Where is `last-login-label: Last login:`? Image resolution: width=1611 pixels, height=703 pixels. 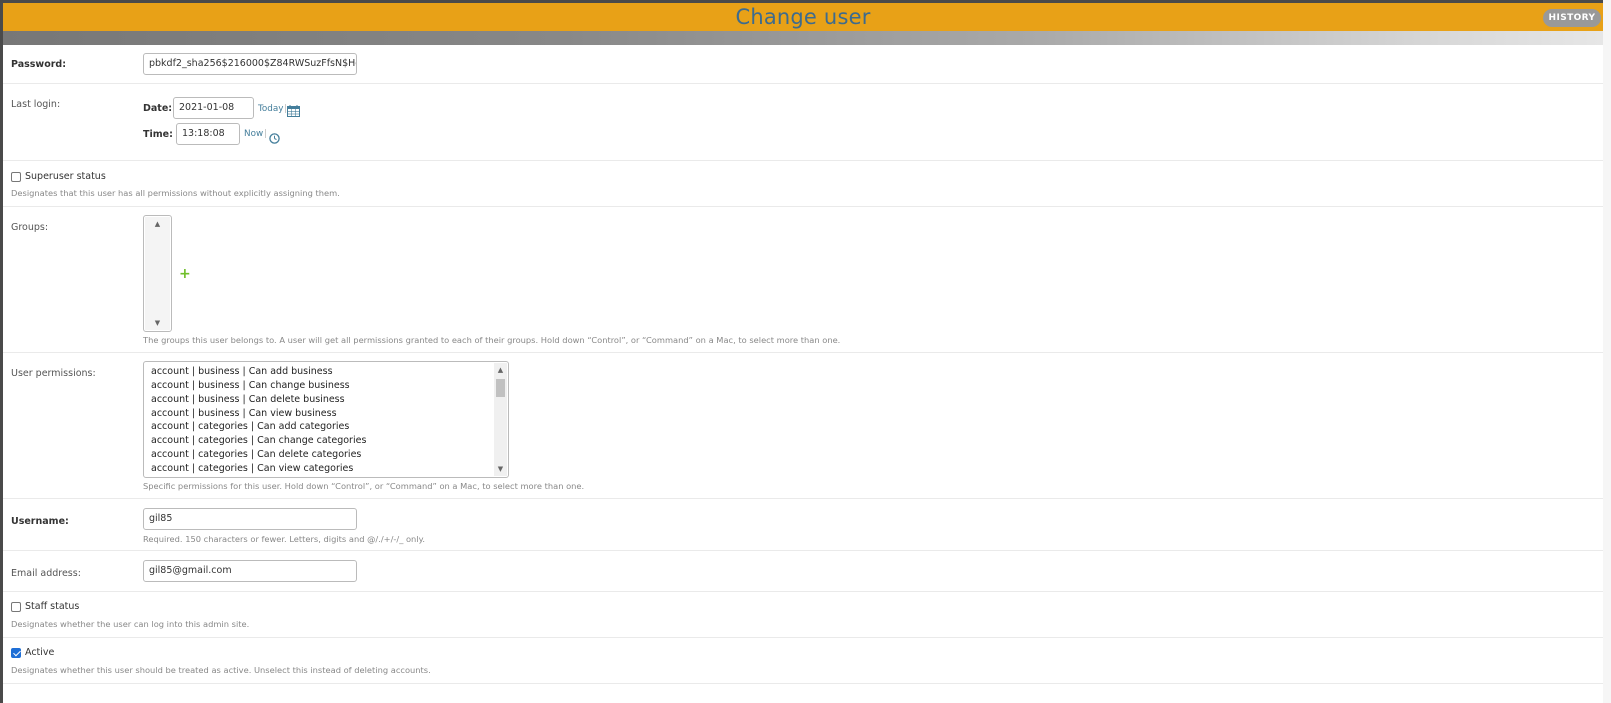
last-login-label: Last login: is located at coordinates (36, 104).